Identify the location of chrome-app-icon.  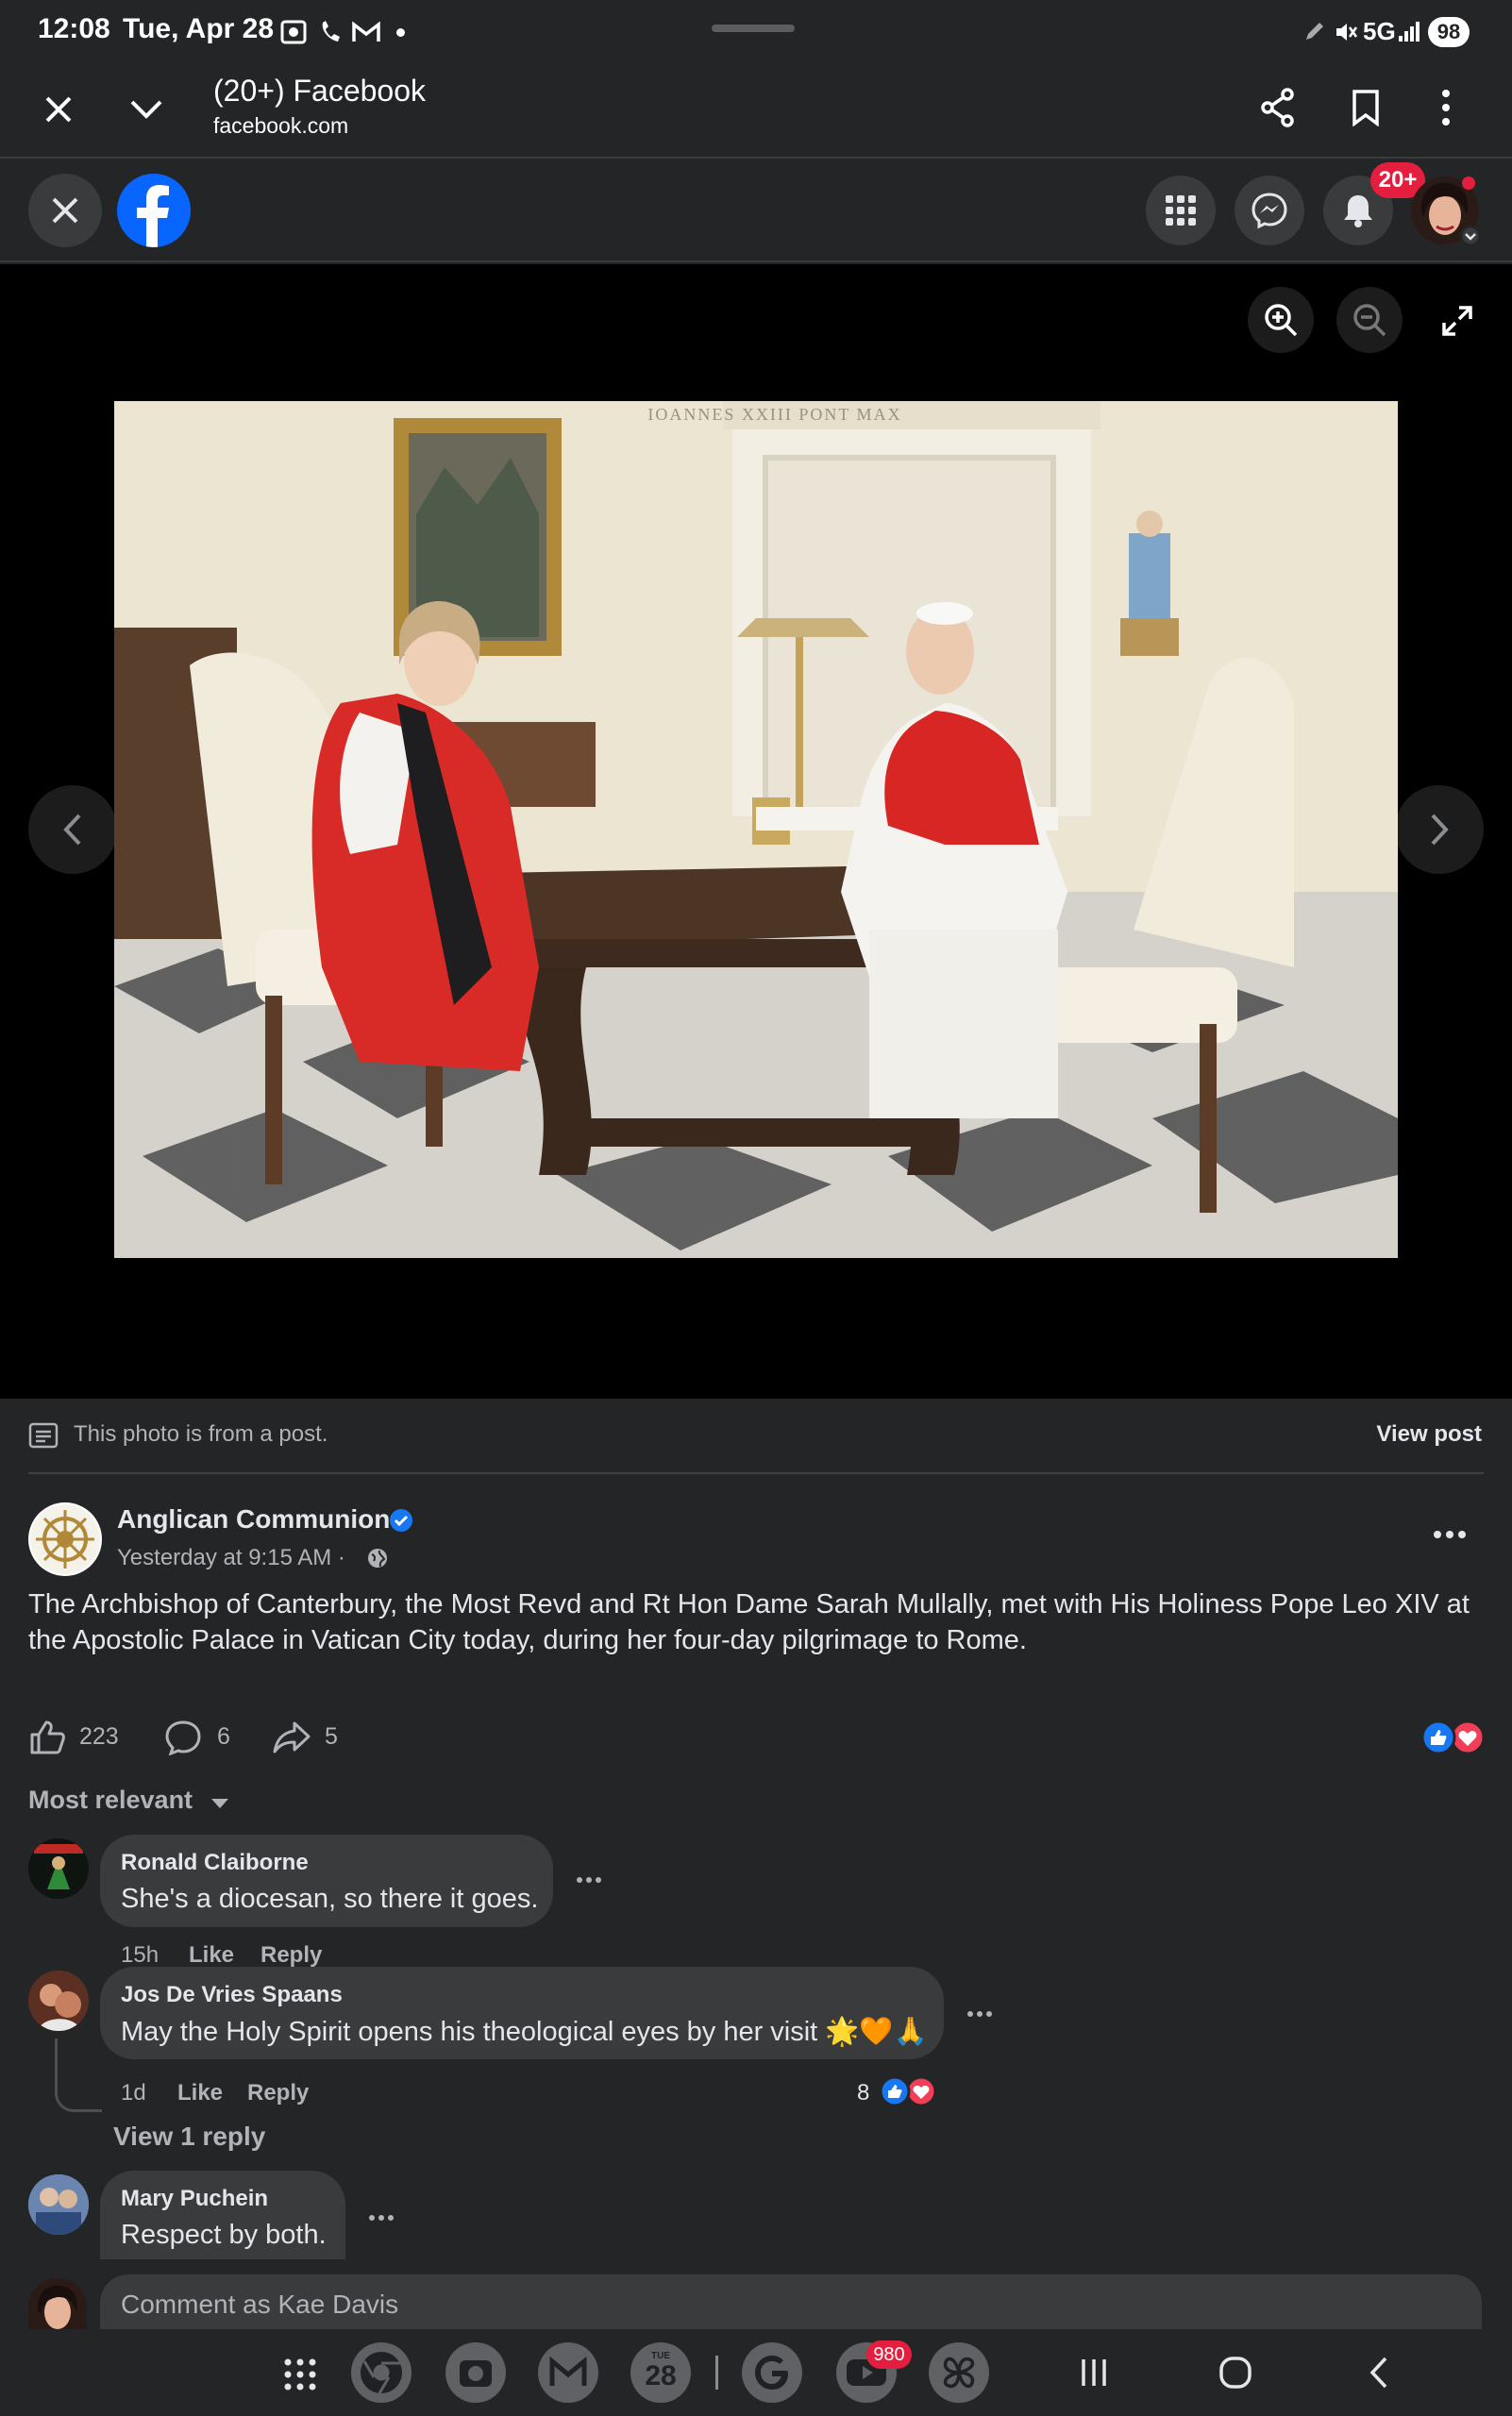
(381, 2373).